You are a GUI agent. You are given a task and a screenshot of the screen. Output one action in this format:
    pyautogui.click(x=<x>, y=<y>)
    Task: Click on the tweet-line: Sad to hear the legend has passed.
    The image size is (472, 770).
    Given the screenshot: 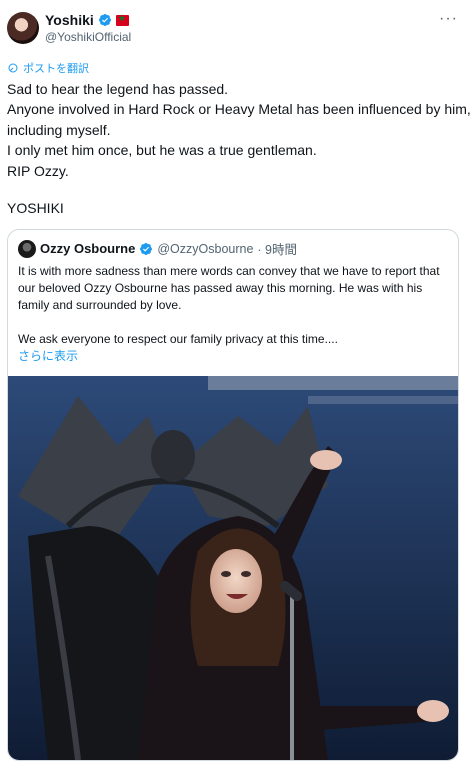 What is the action you would take?
    pyautogui.click(x=118, y=89)
    